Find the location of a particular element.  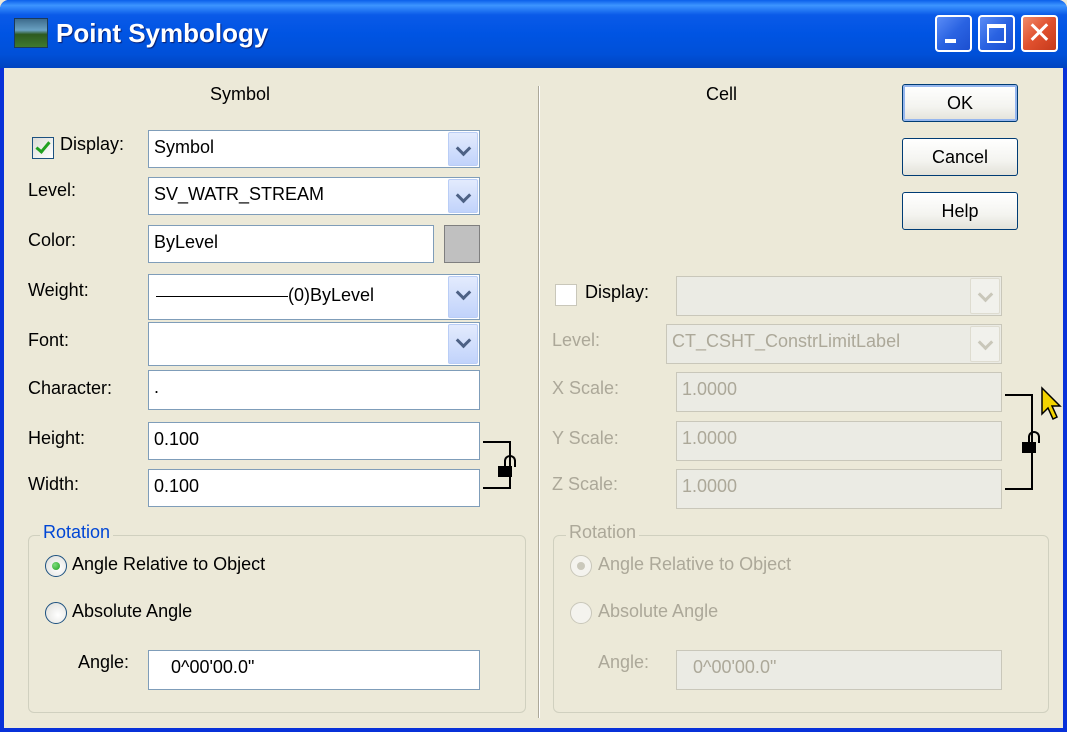

cell-display-checkbox is located at coordinates (566, 295).